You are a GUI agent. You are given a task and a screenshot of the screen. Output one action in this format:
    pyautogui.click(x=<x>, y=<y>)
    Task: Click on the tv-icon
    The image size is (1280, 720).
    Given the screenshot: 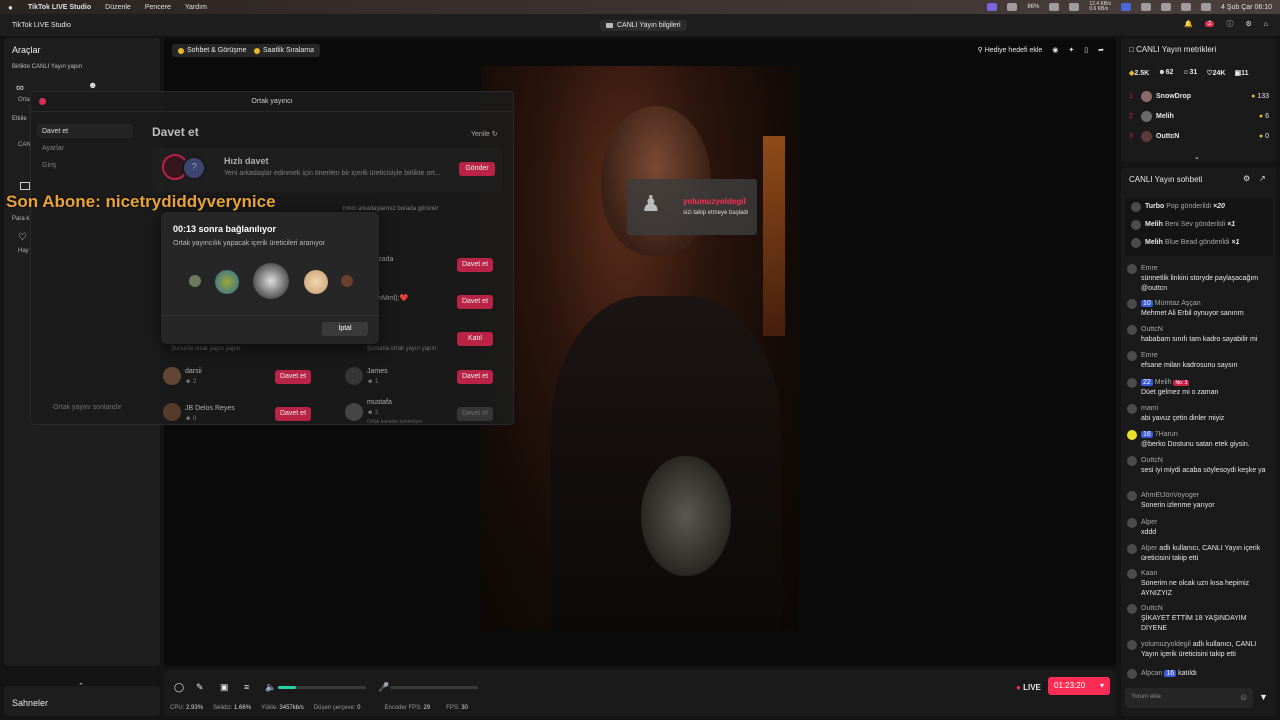 What is the action you would take?
    pyautogui.click(x=609, y=25)
    